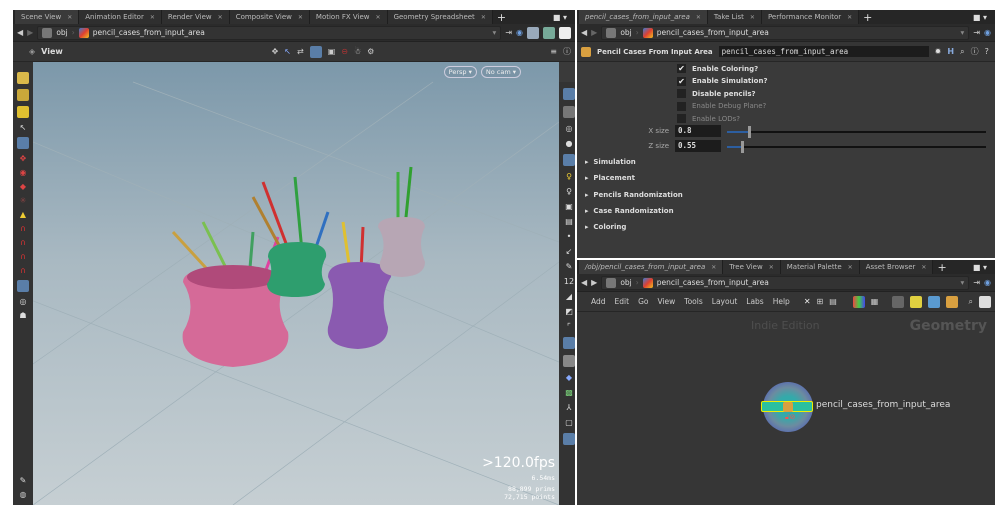 Image resolution: width=1005 pixels, height=516 pixels. Describe the element at coordinates (858, 301) in the screenshot. I see `palette-icon` at that location.